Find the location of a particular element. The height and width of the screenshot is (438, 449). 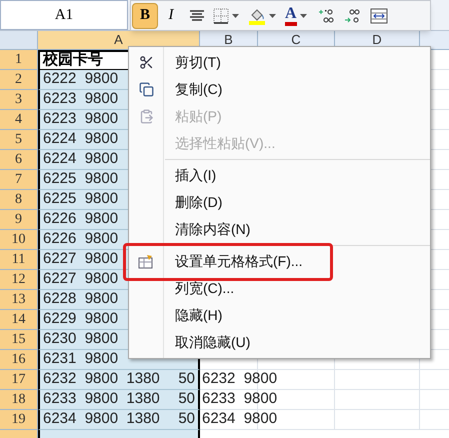

row-header: 8 is located at coordinates (19, 200).